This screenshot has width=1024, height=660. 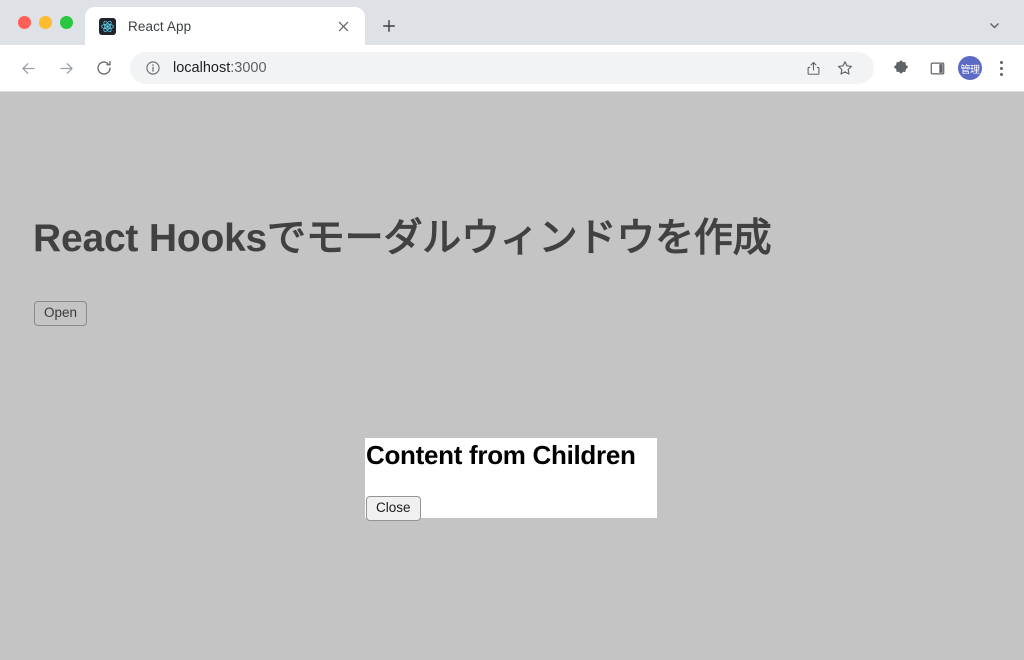 What do you see at coordinates (393, 509) in the screenshot?
I see `close-modal-button: Close` at bounding box center [393, 509].